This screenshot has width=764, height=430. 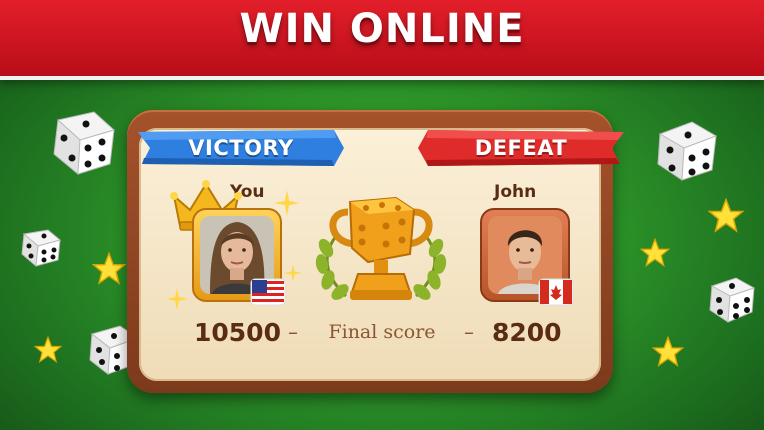 What do you see at coordinates (382, 332) in the screenshot?
I see `final-score-label: Final score` at bounding box center [382, 332].